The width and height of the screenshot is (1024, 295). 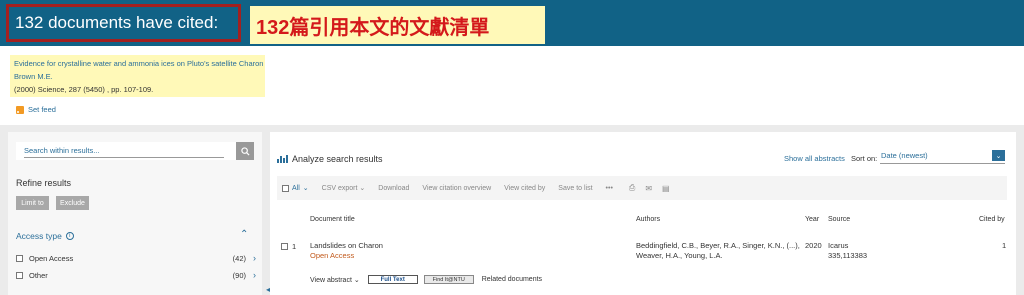 I want to click on view-cited-by-button: View cited by, so click(x=524, y=188).